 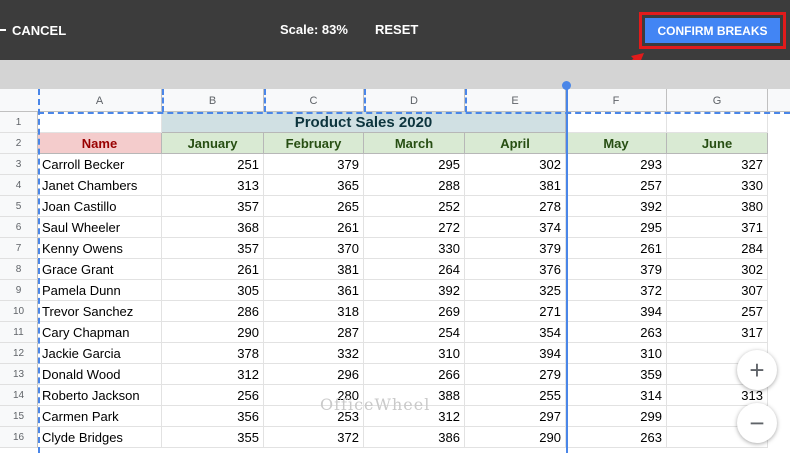 What do you see at coordinates (616, 374) in the screenshot?
I see `value-cell: 359` at bounding box center [616, 374].